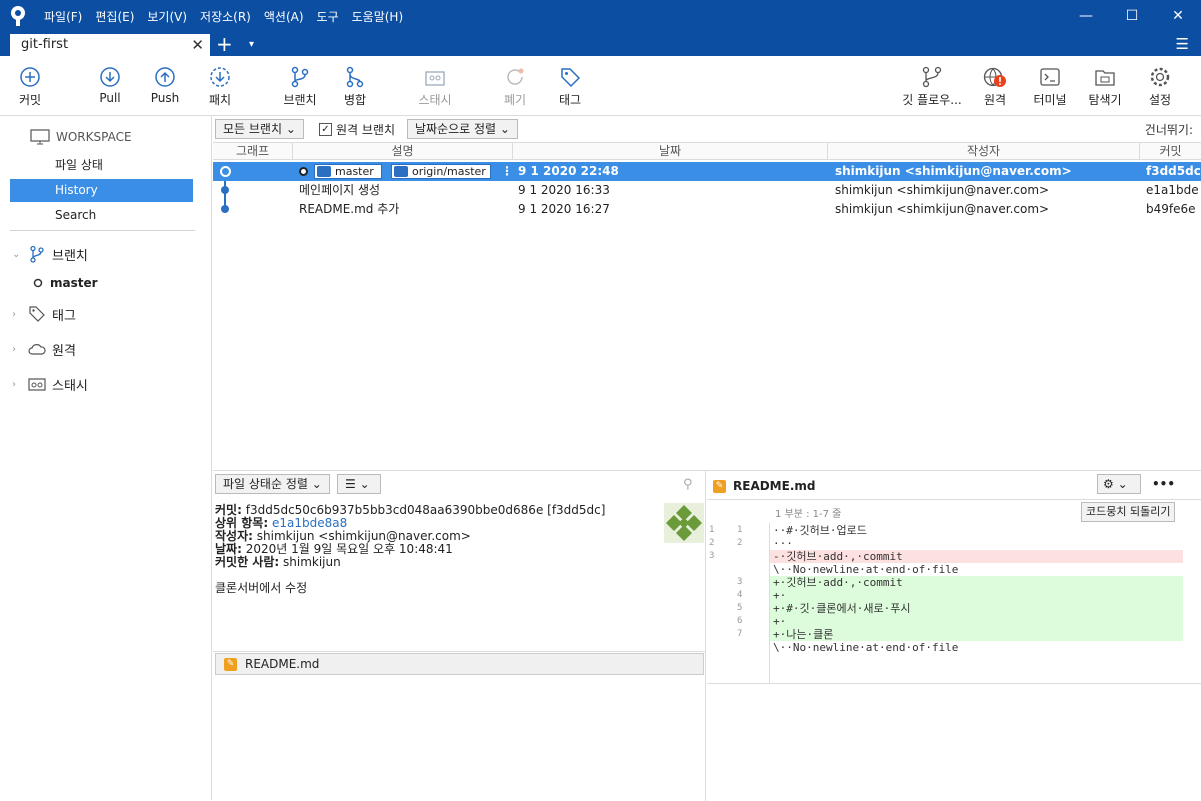 The height and width of the screenshot is (801, 1201). What do you see at coordinates (515, 76) in the screenshot?
I see `discard-icon` at bounding box center [515, 76].